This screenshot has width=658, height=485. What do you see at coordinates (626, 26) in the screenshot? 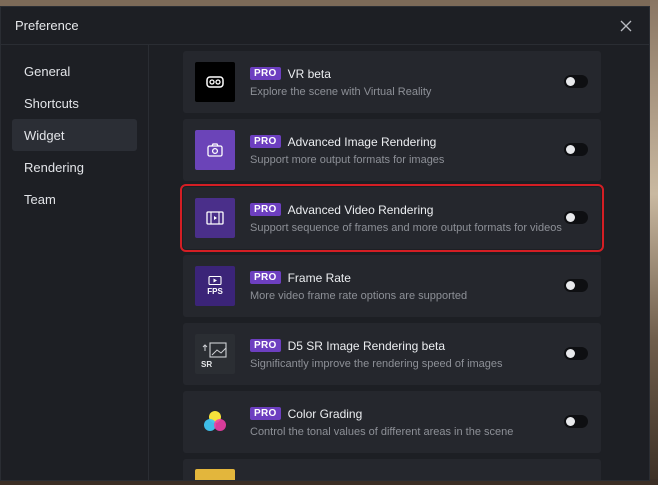
I see `close-icon` at bounding box center [626, 26].